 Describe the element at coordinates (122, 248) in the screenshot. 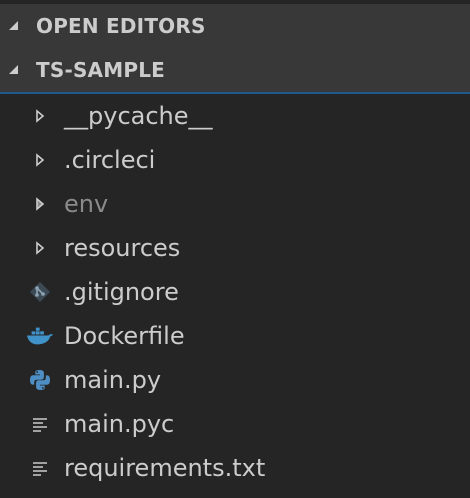

I see `tree-item-label: resources` at that location.